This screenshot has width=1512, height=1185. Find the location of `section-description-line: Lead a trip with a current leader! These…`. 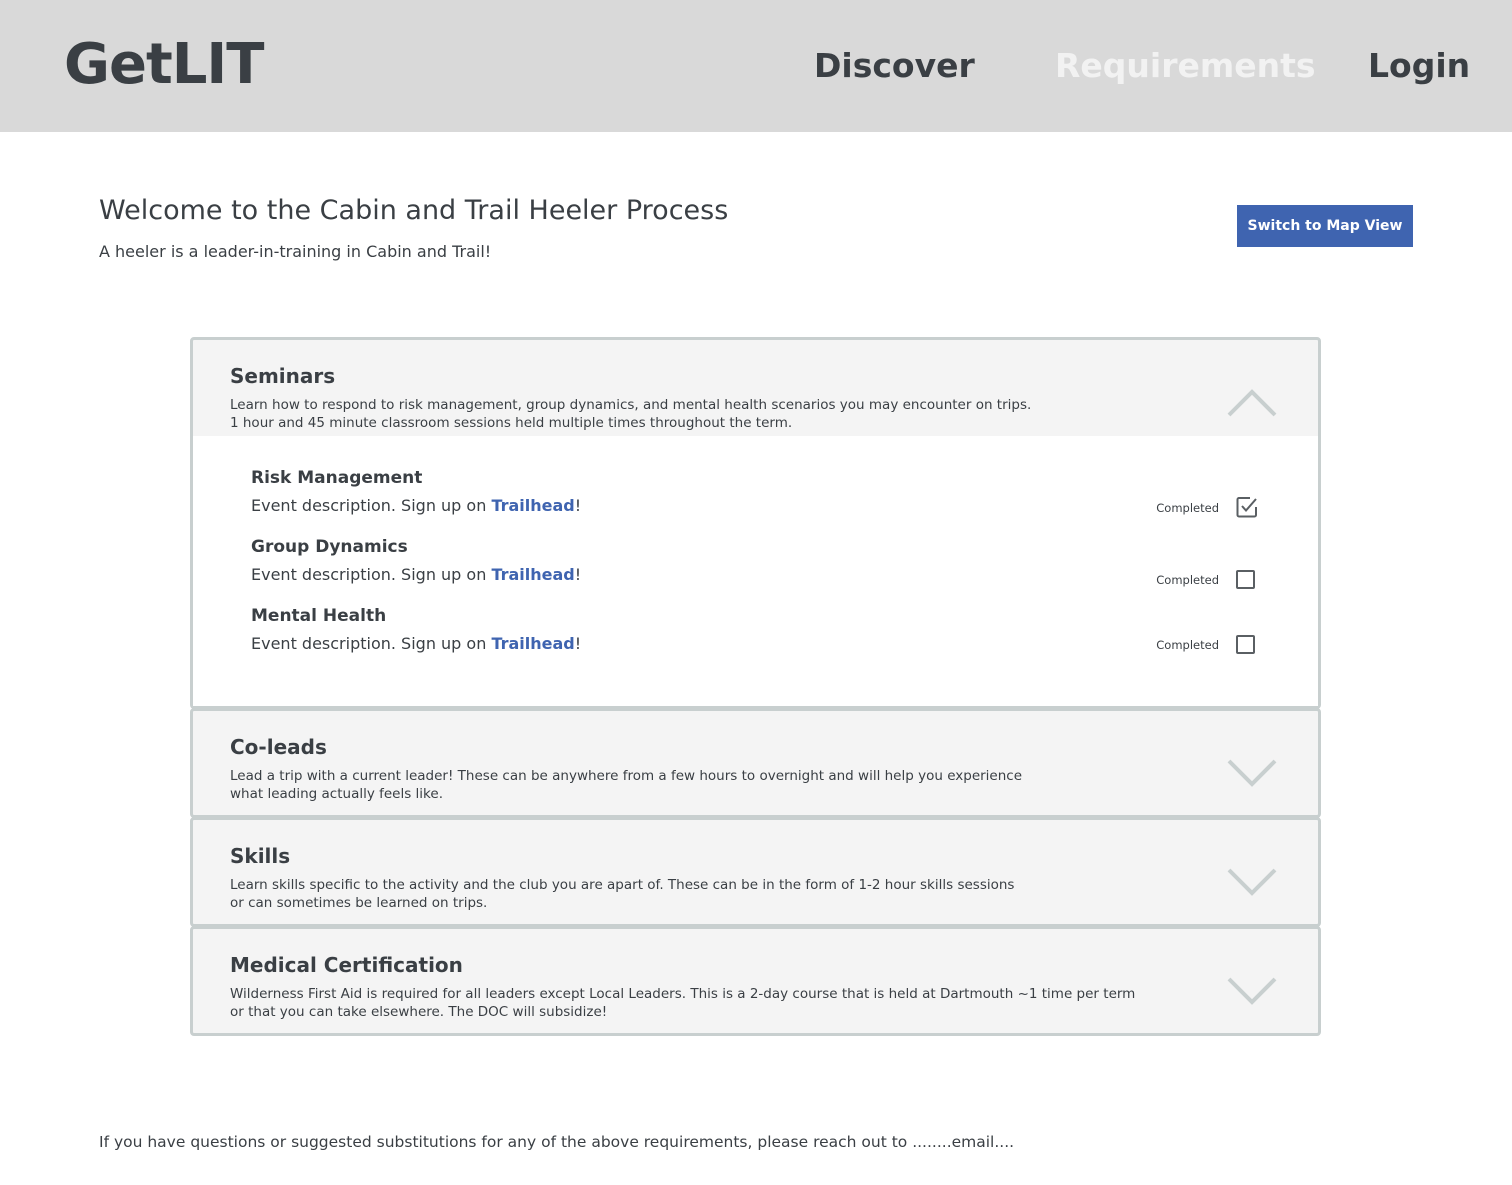

section-description-line: Lead a trip with a current leader! These… is located at coordinates (626, 776).